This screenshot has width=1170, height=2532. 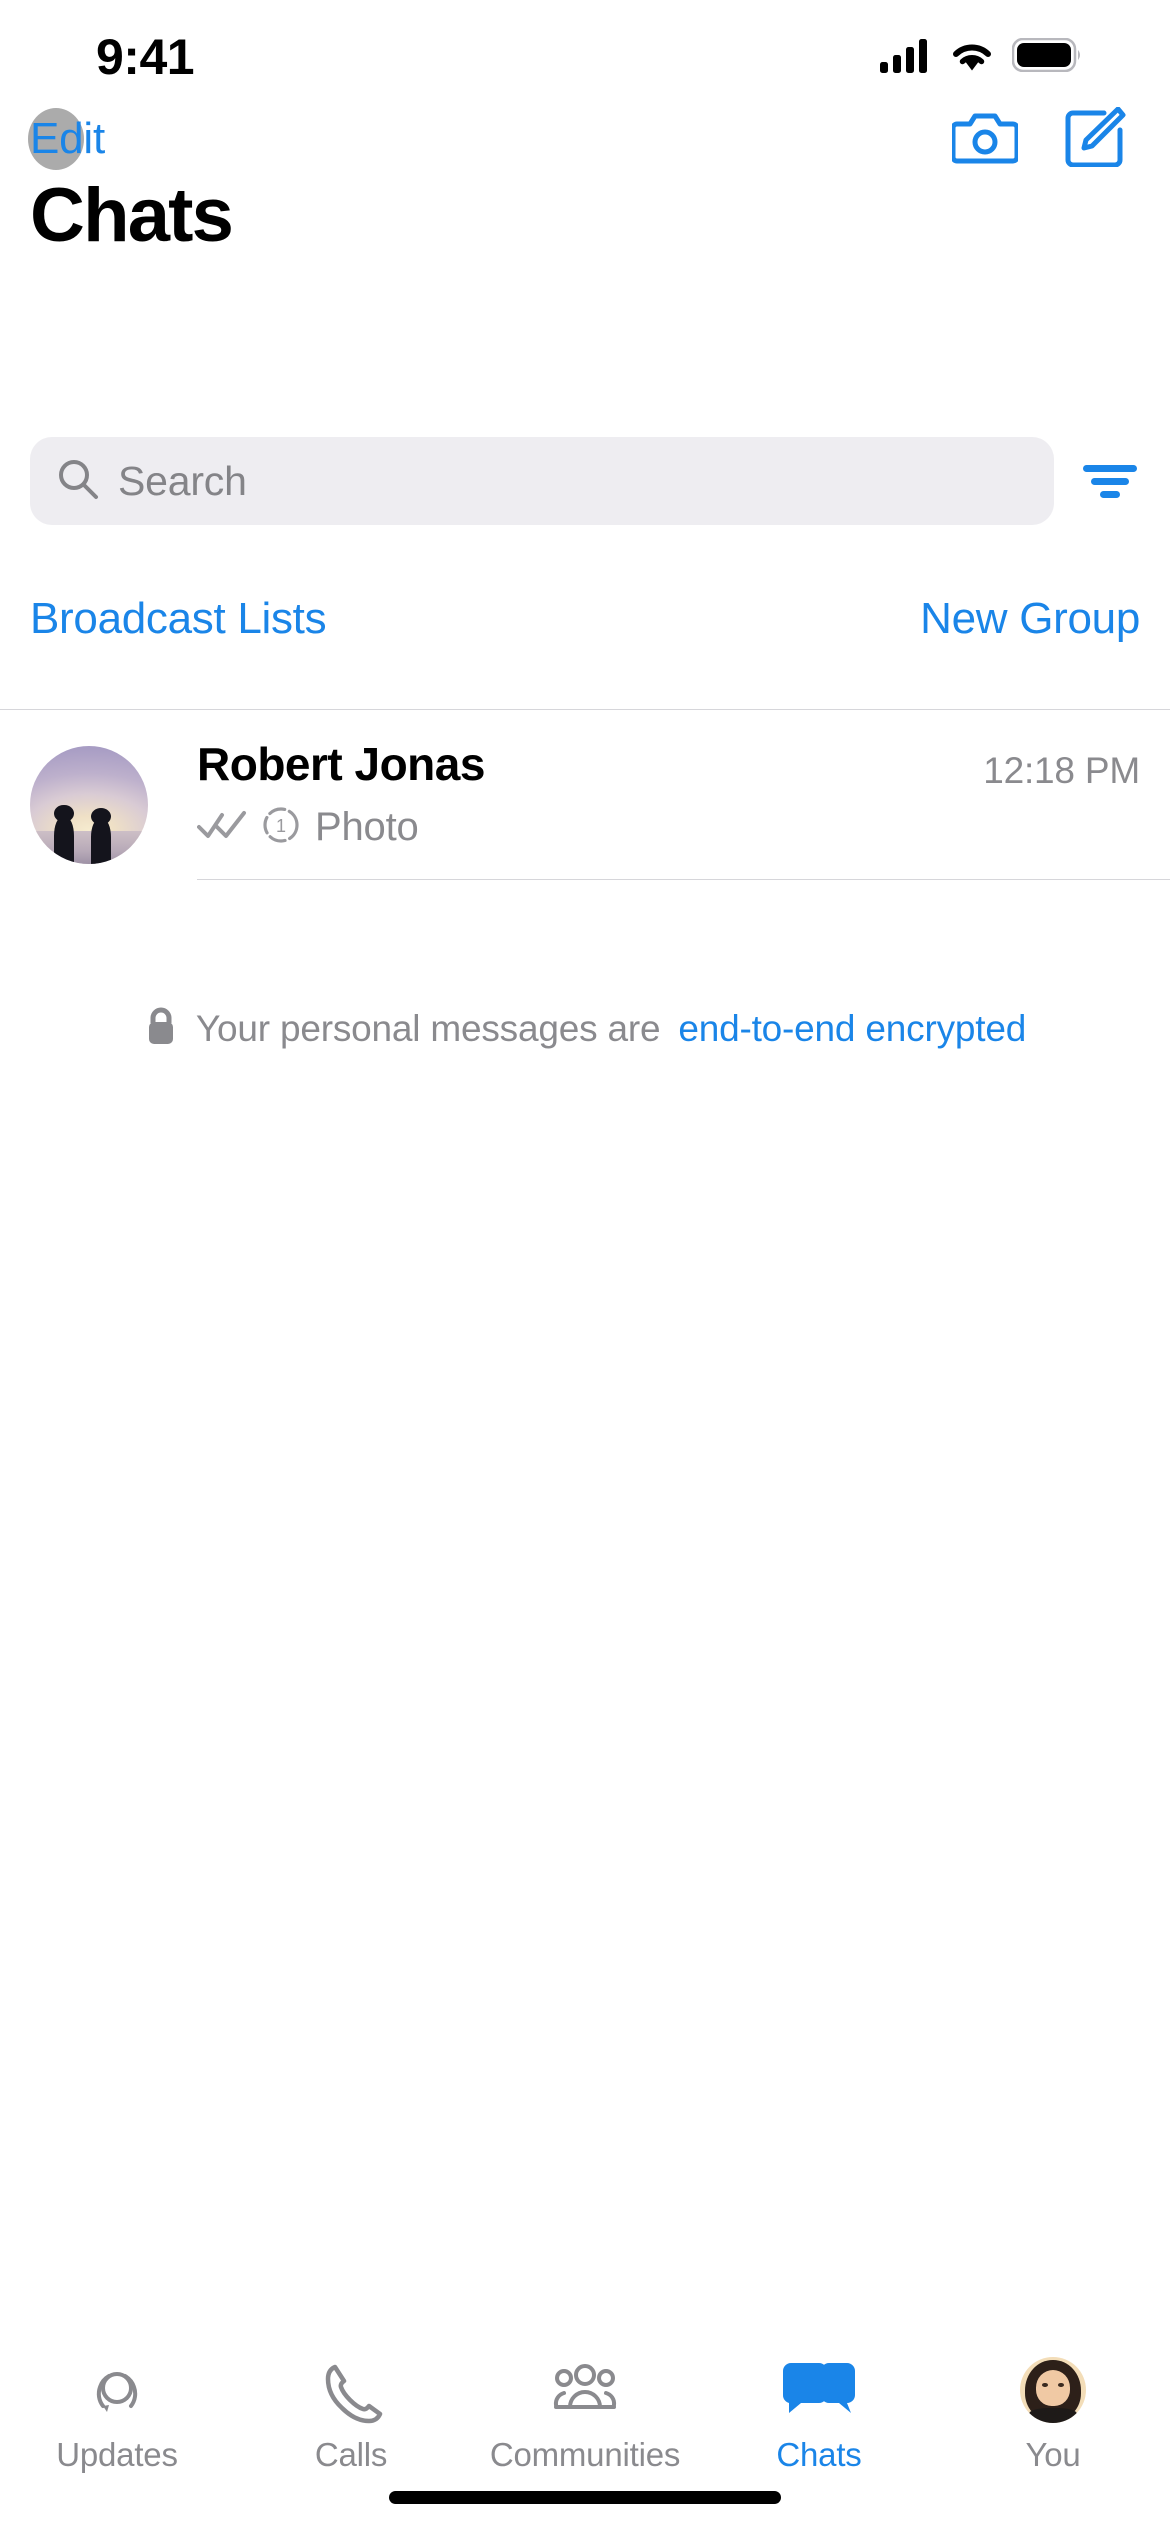 What do you see at coordinates (585, 619) in the screenshot?
I see `quick-links-row: Broadcast Lists New Group` at bounding box center [585, 619].